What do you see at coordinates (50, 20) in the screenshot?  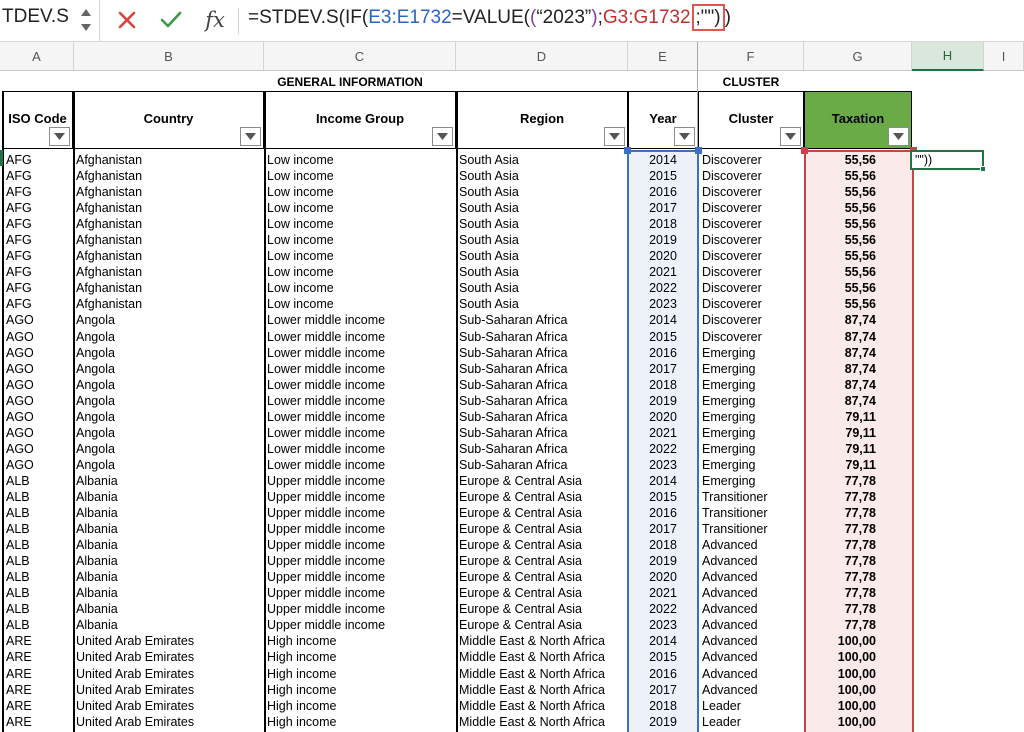 I see `name-box: TDEV.S` at bounding box center [50, 20].